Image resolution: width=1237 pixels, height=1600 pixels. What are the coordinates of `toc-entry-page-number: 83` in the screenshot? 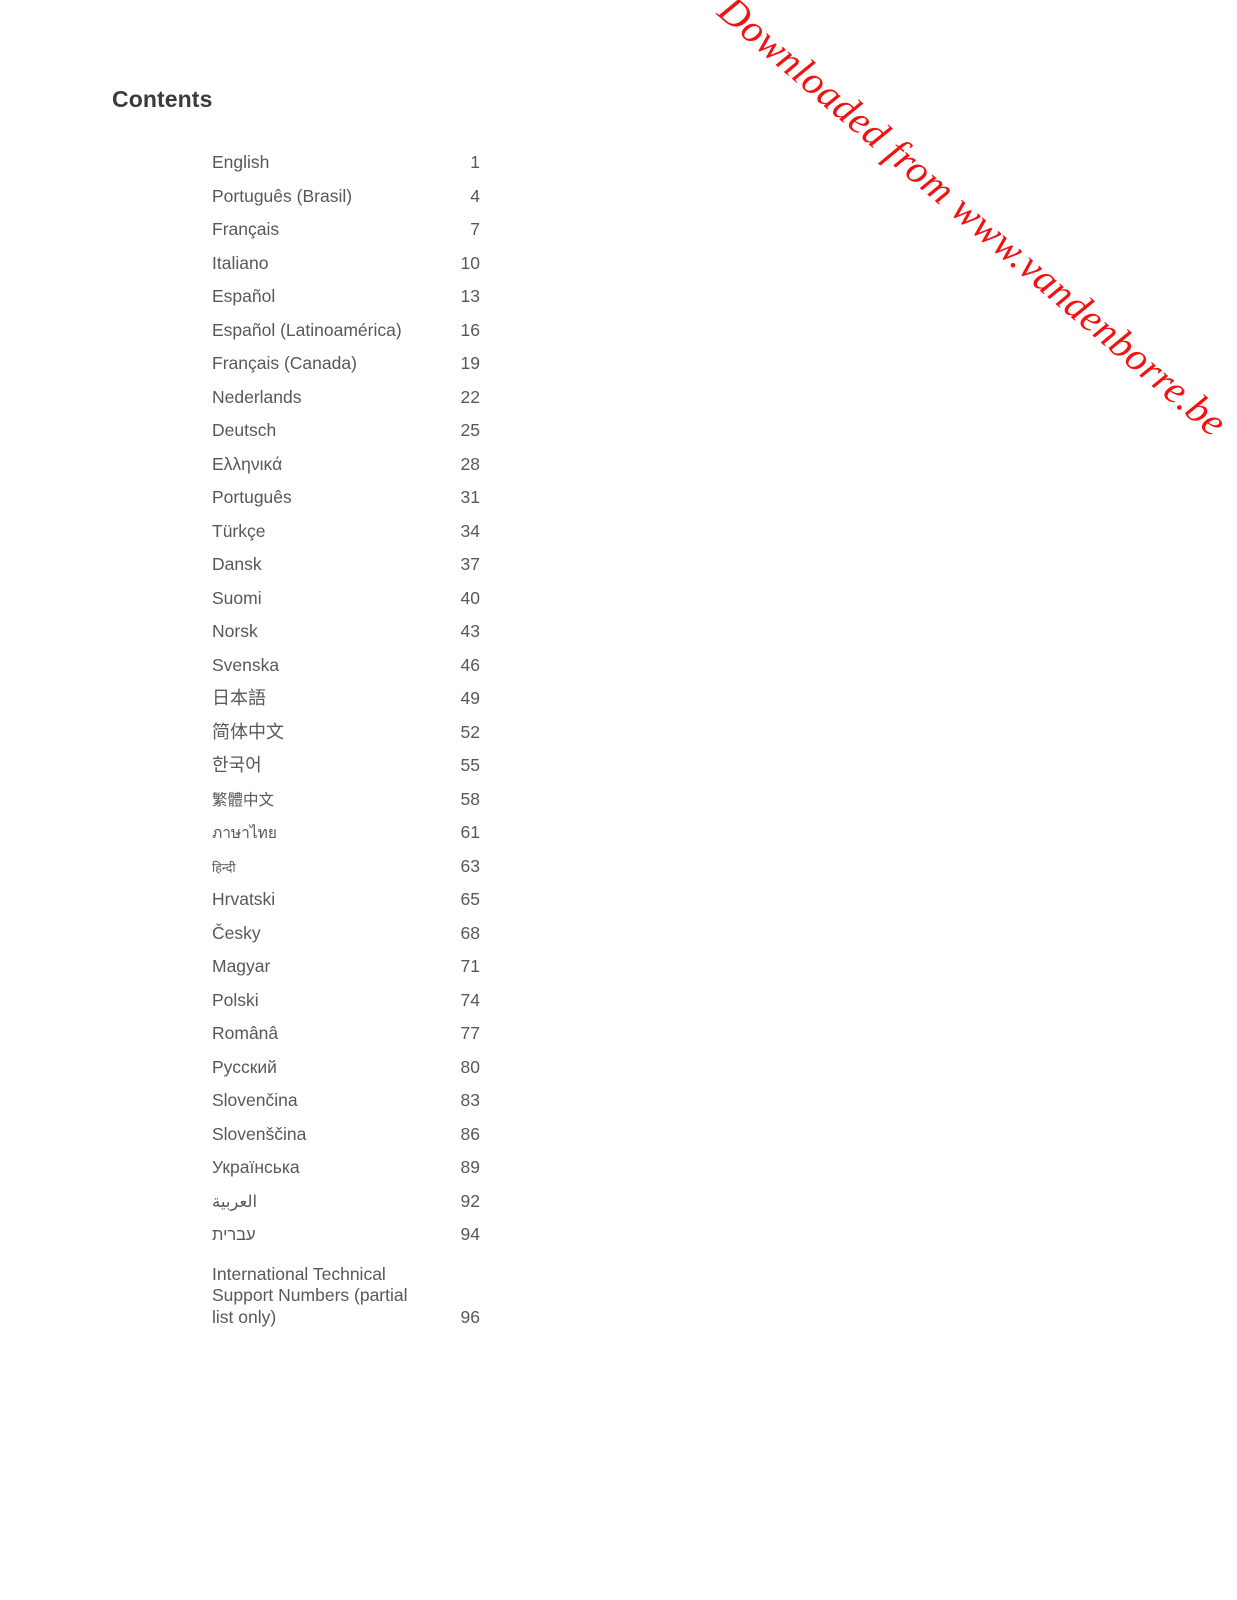 It's located at (470, 1100).